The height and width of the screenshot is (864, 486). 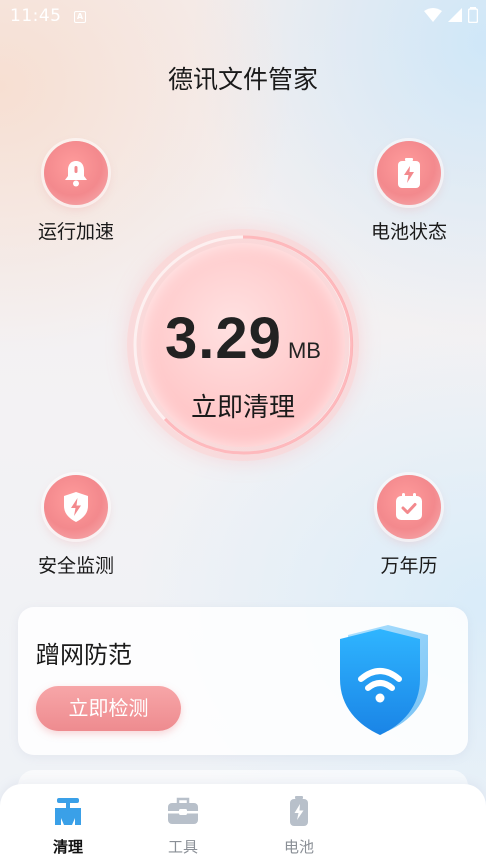 I want to click on clean-now-button: 3.29 MB 立即清理, so click(x=243, y=345).